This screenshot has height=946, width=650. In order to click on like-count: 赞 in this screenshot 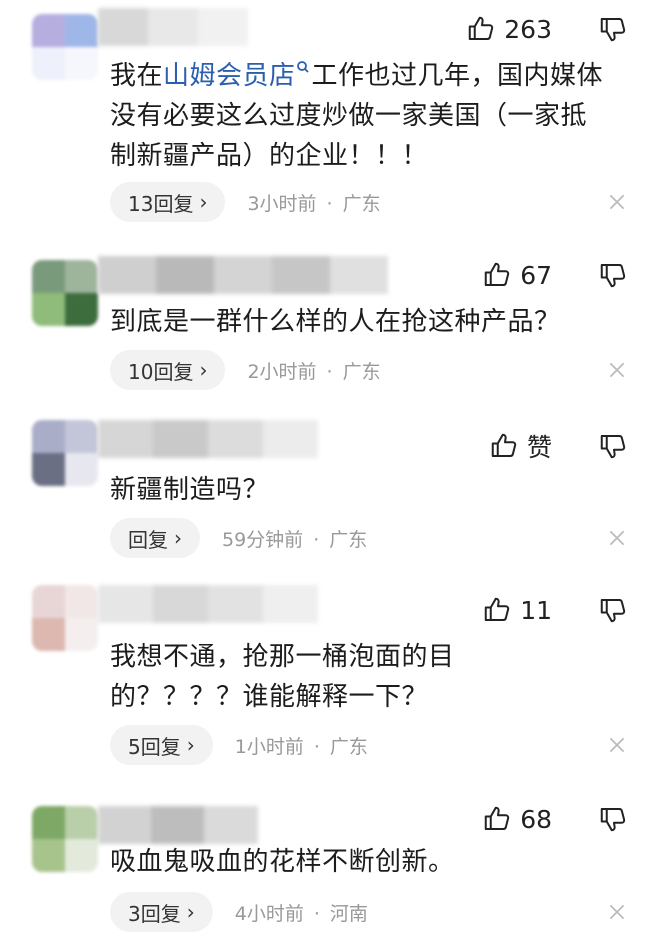, I will do `click(539, 447)`.